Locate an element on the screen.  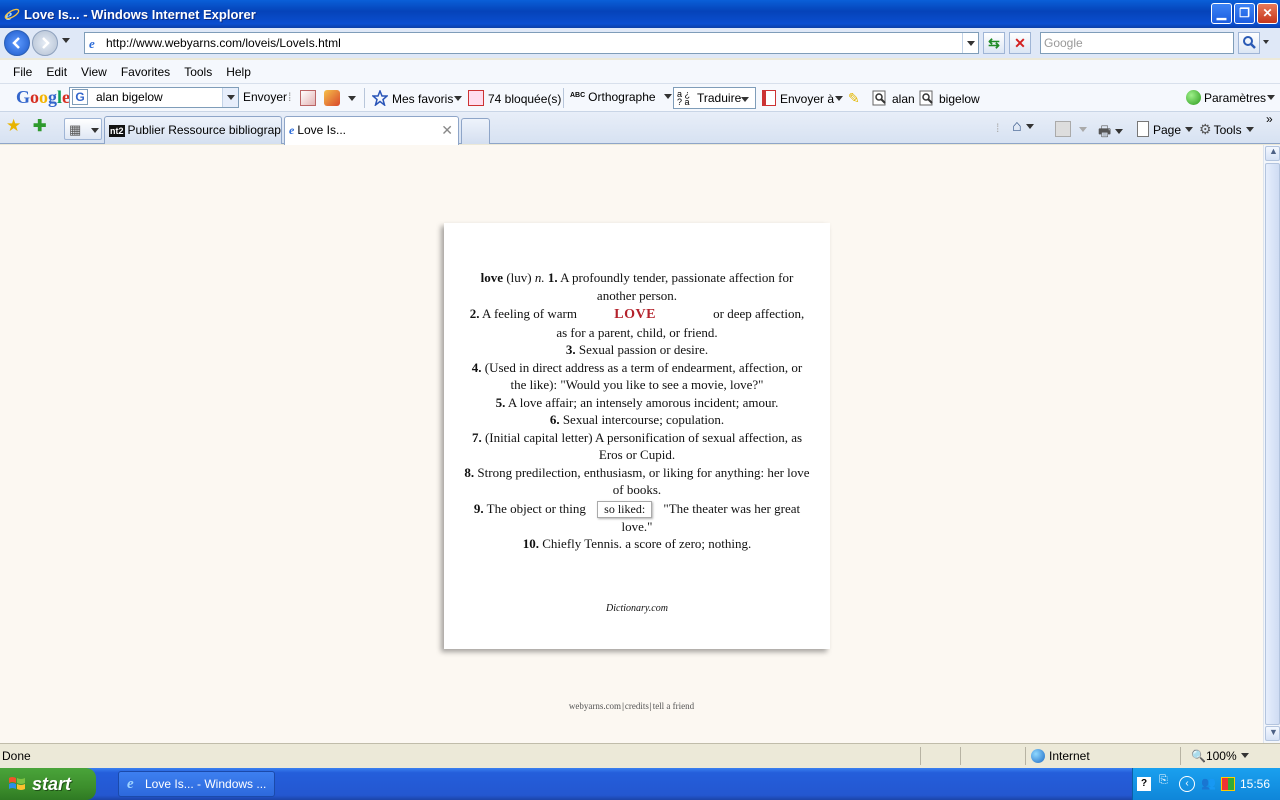
forward-button is located at coordinates (45, 43).